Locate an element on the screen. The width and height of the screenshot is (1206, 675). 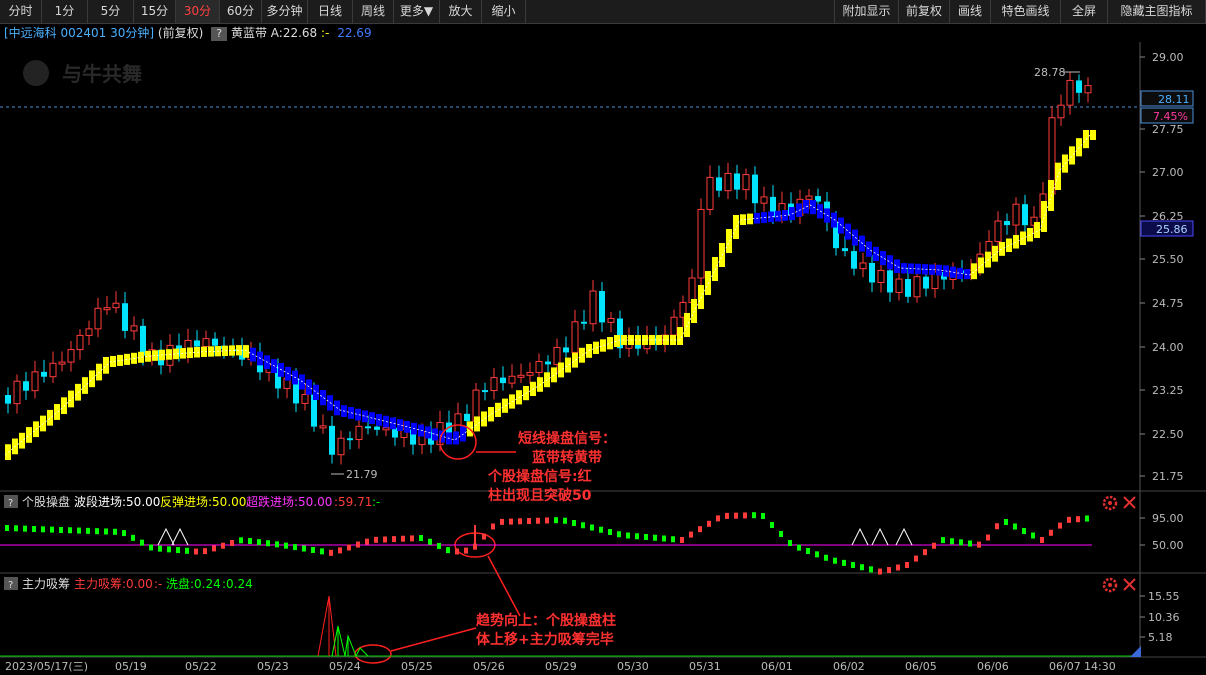
panel2-name: 主力吸筹 is located at coordinates (46, 584).